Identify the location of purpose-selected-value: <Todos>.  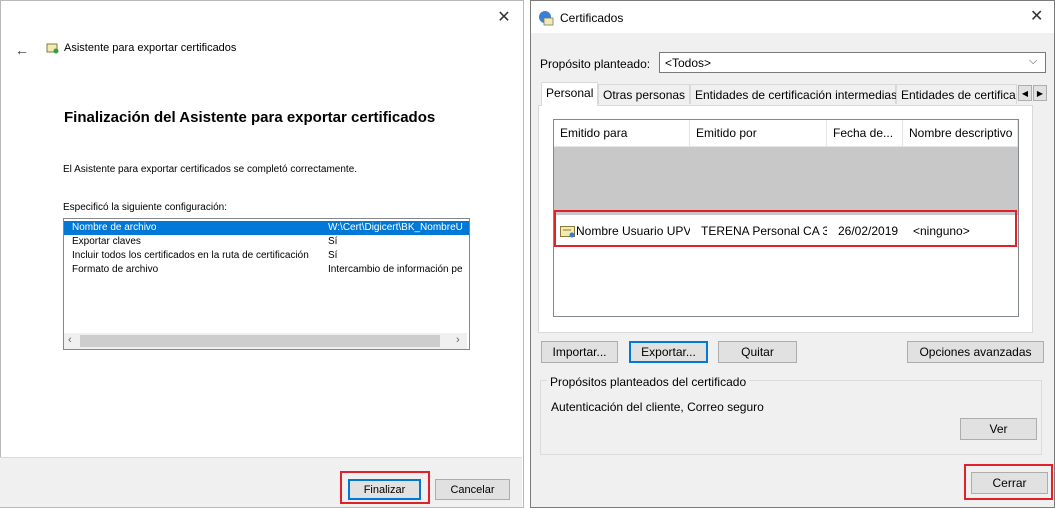
(688, 63).